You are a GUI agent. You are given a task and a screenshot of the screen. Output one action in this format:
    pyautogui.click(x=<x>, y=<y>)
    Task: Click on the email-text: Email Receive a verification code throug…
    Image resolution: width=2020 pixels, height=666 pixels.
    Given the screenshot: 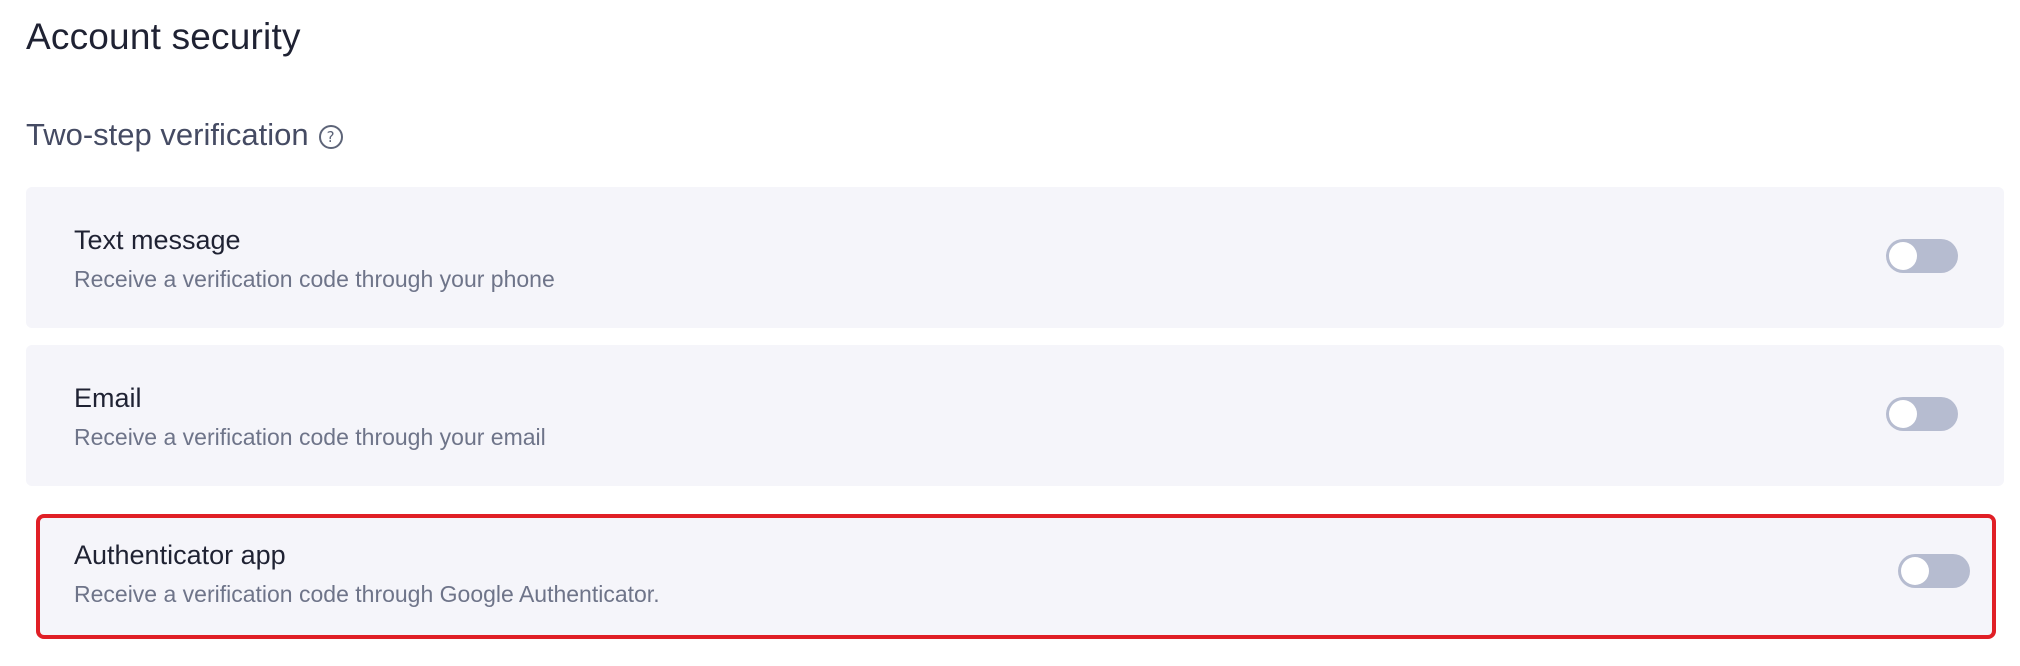 What is the action you would take?
    pyautogui.click(x=310, y=417)
    